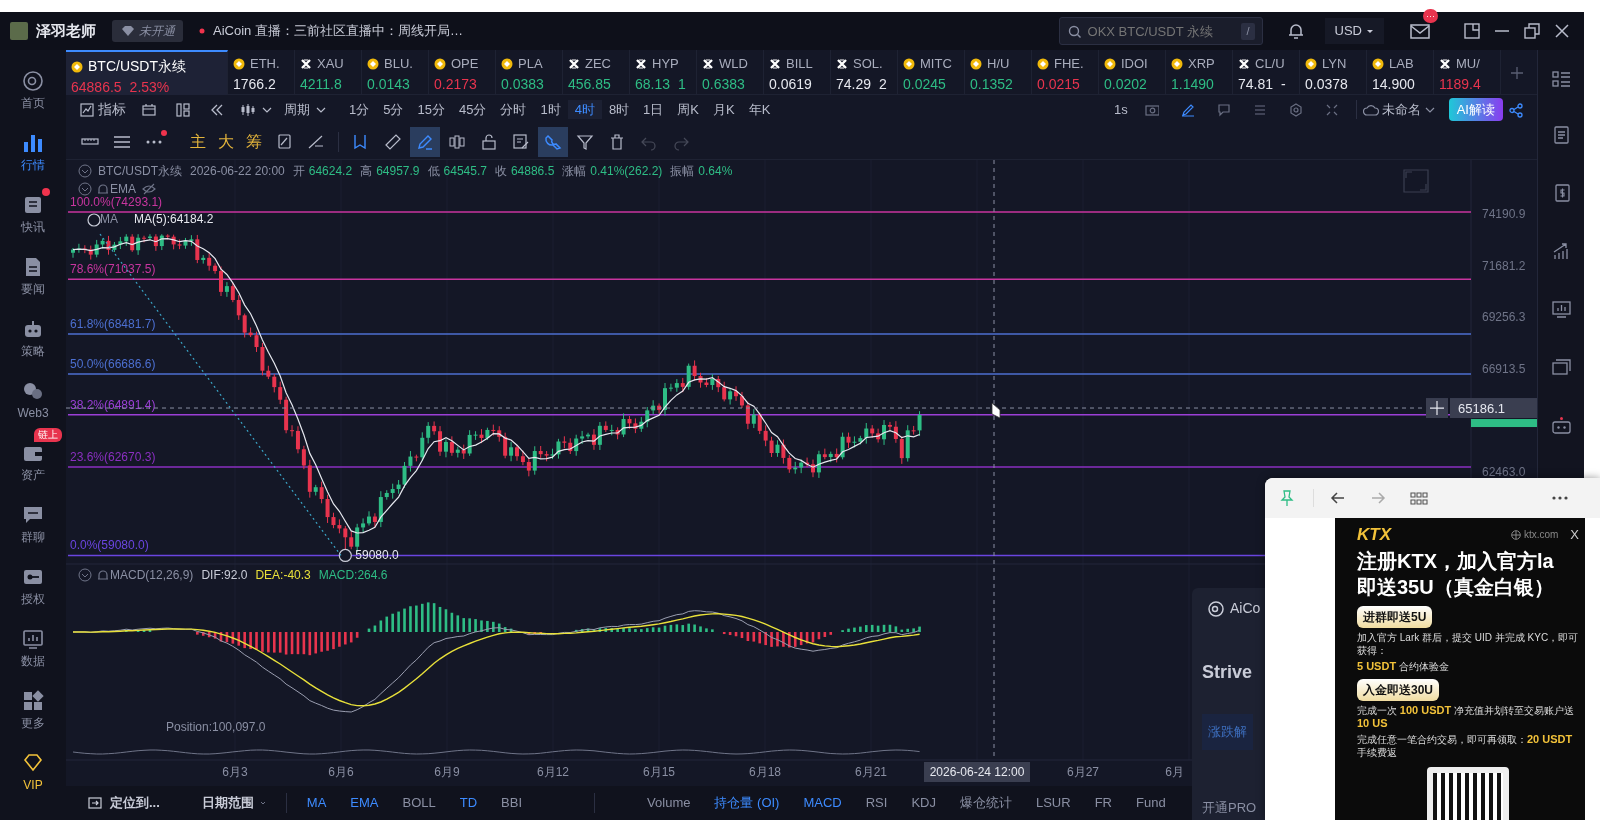 The width and height of the screenshot is (1600, 820). What do you see at coordinates (659, 772) in the screenshot?
I see `time-axis-label: 6月15` at bounding box center [659, 772].